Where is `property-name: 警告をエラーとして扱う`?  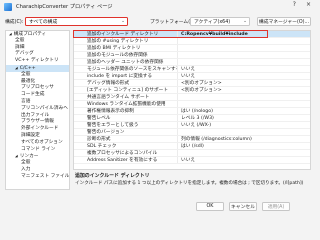
property-name: 警告をエラーとして扱う is located at coordinates (113, 125).